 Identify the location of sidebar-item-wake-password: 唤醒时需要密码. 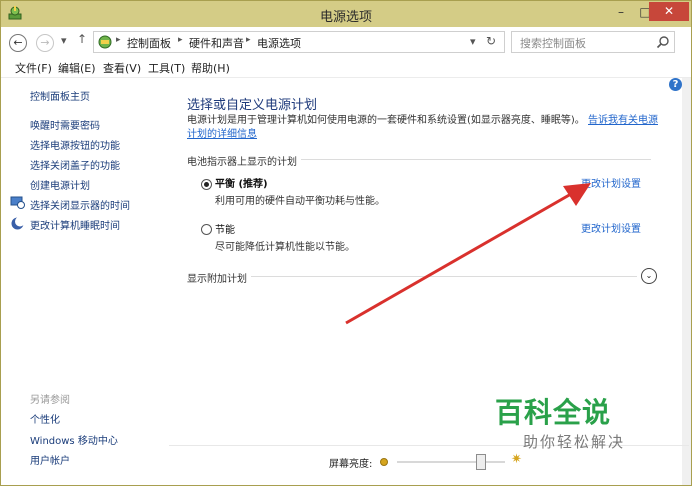
(65, 124).